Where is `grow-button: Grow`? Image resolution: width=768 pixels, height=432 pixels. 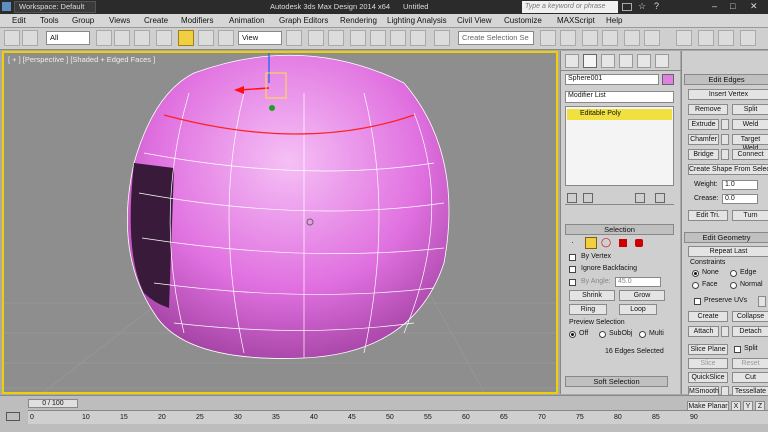
grow-button: Grow is located at coordinates (642, 295).